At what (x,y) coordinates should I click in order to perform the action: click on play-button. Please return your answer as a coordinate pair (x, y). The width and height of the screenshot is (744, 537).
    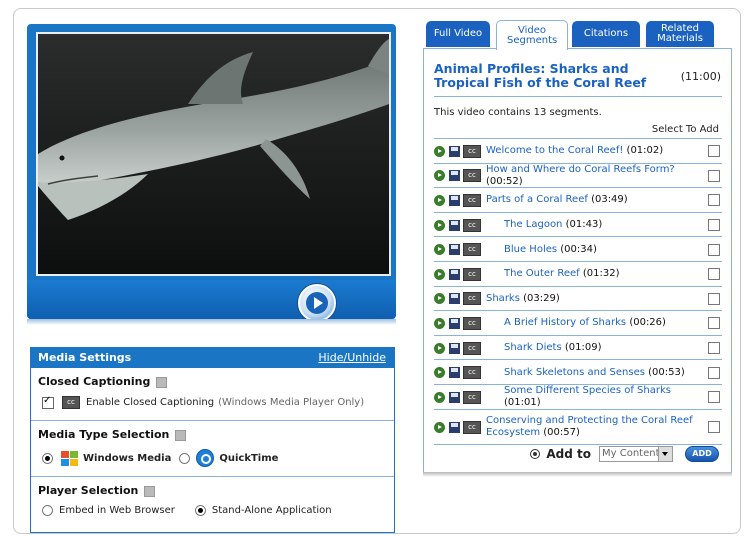
    Looking at the image, I should click on (317, 303).